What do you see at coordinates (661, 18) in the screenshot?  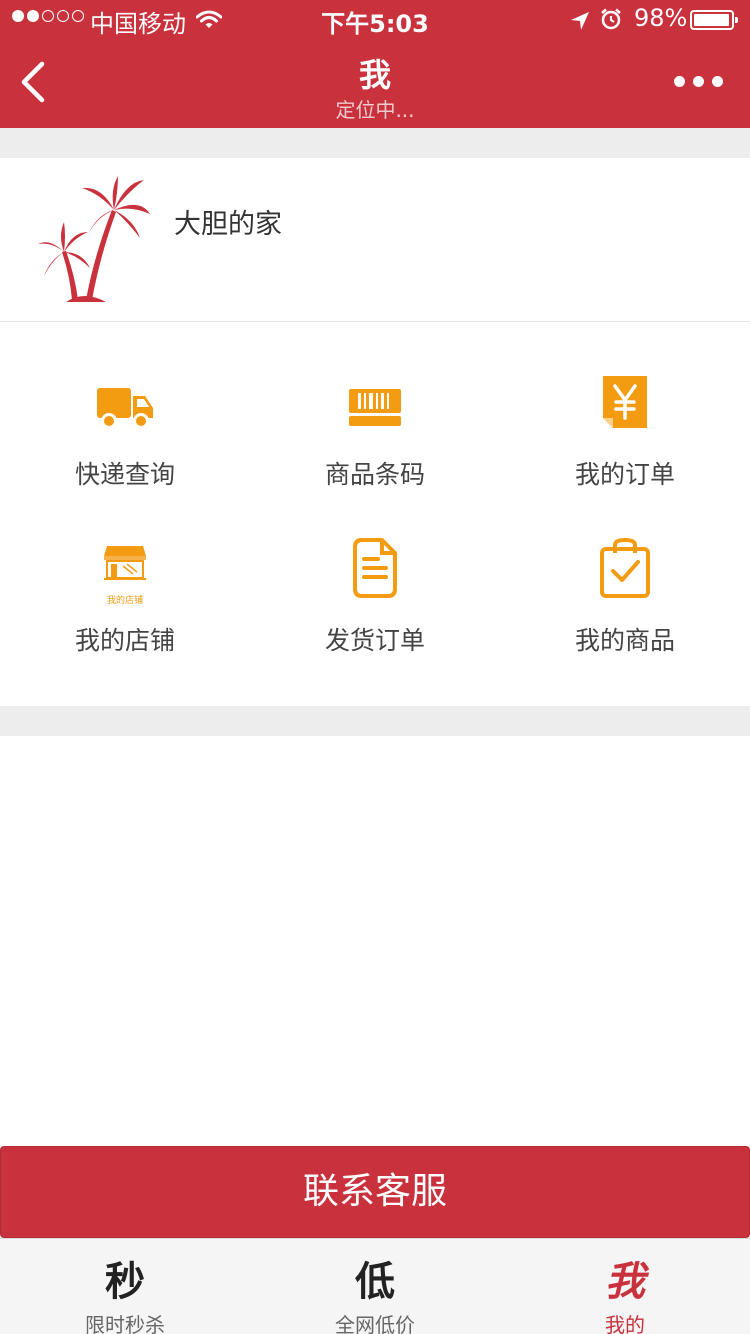 I see `battery-percentage: 98%` at bounding box center [661, 18].